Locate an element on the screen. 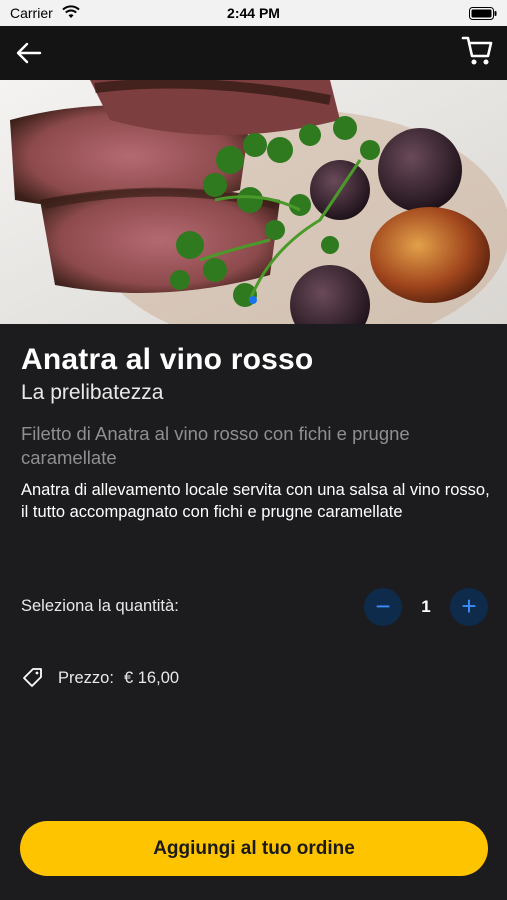 The height and width of the screenshot is (900, 507). plus-icon: + is located at coordinates (469, 606).